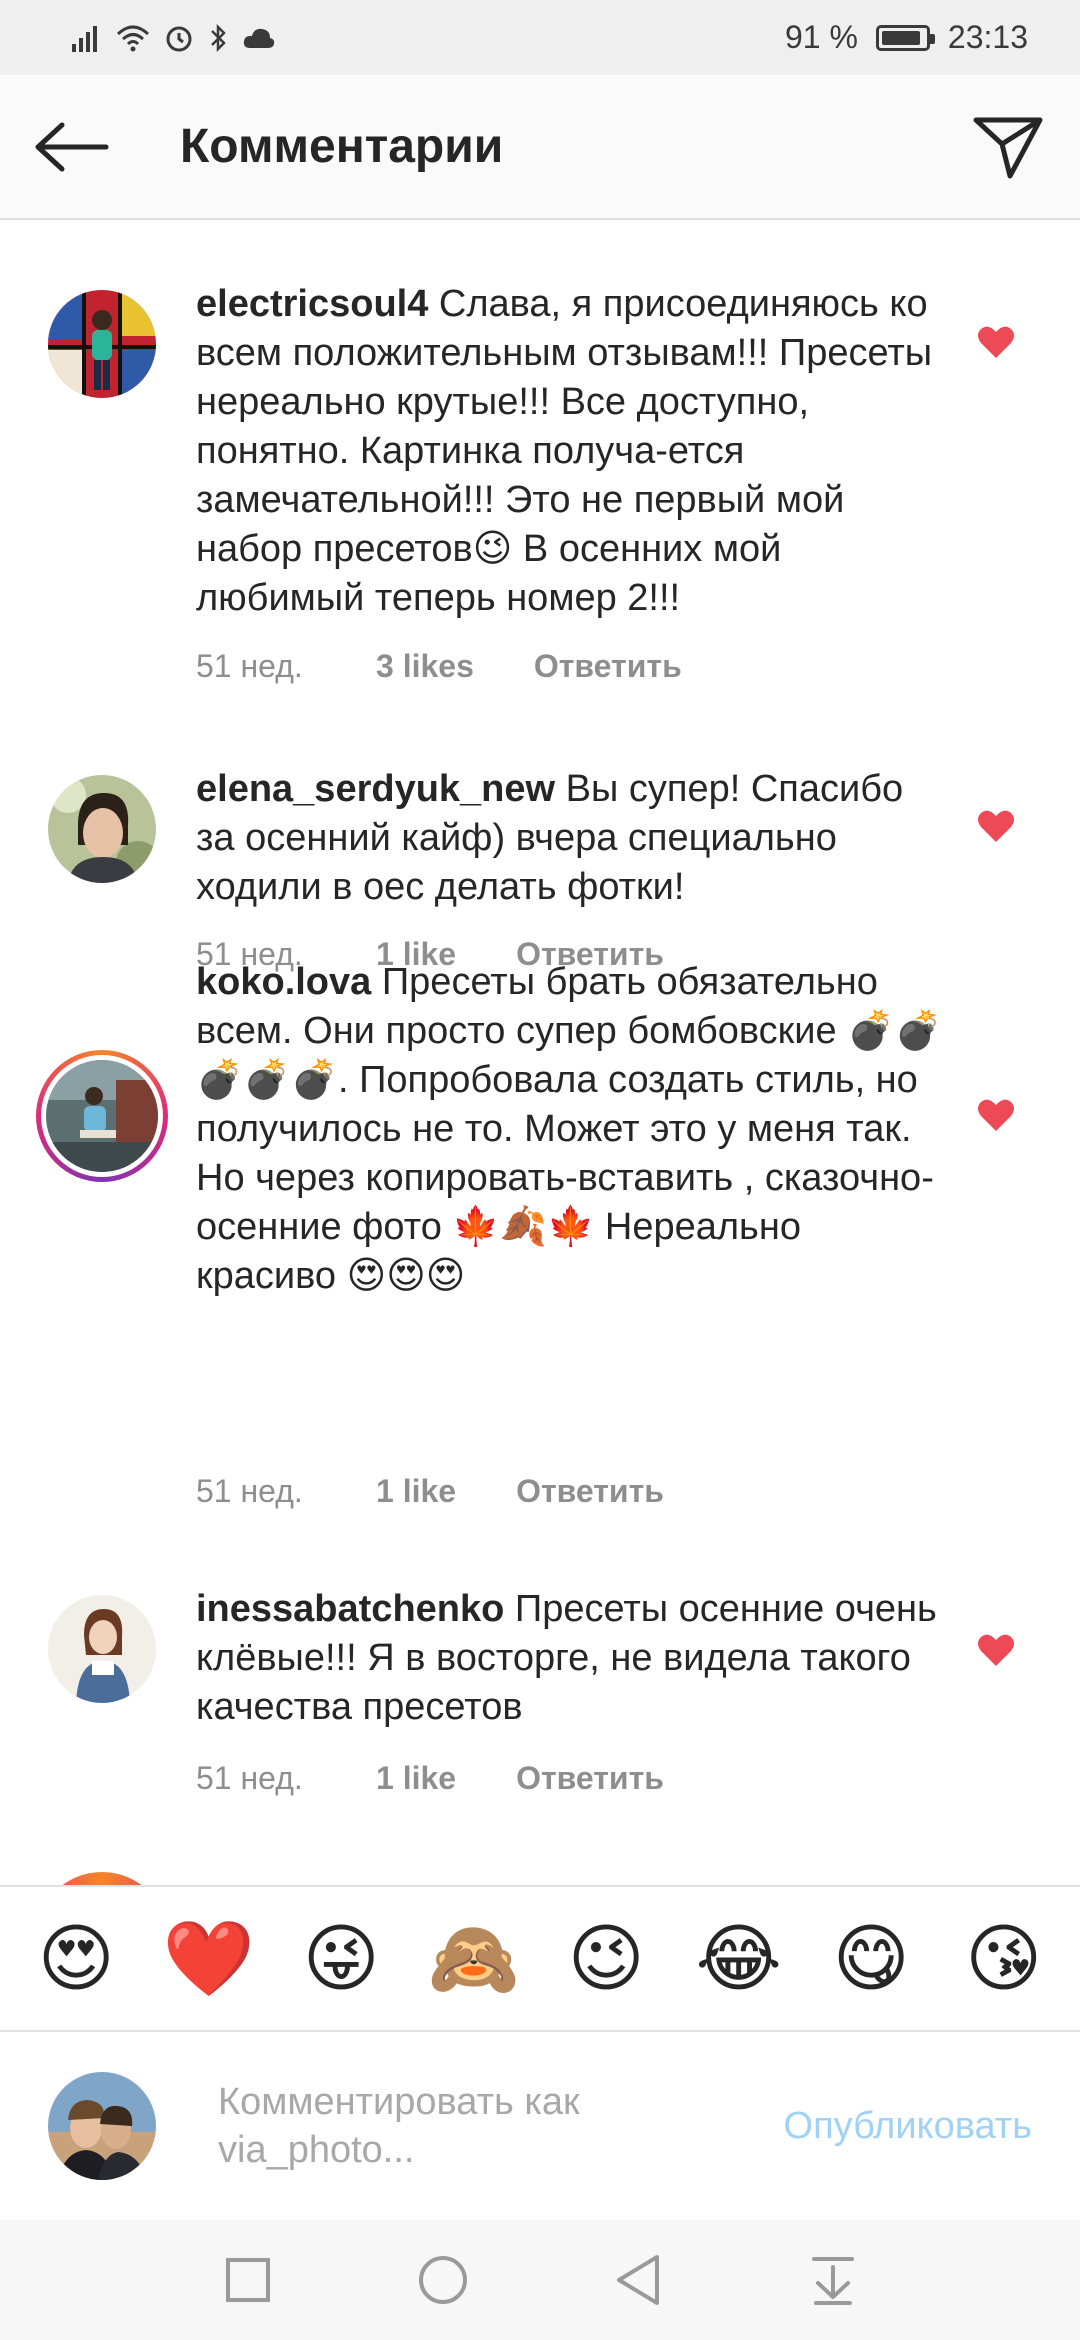  I want to click on battery-fill, so click(901, 37).